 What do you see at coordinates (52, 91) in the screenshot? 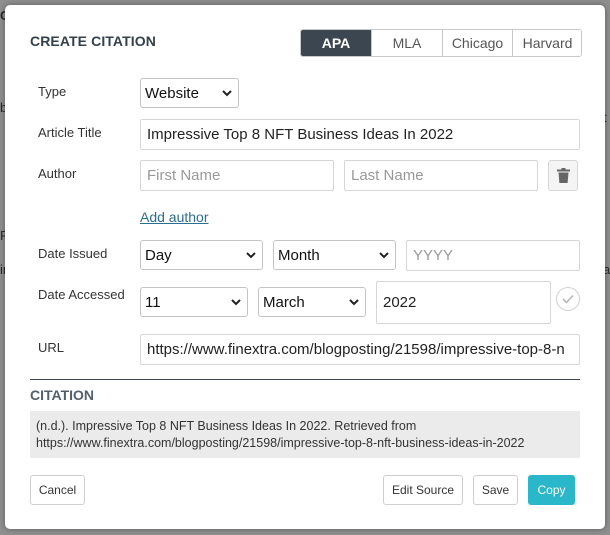
I see `type-label: Type` at bounding box center [52, 91].